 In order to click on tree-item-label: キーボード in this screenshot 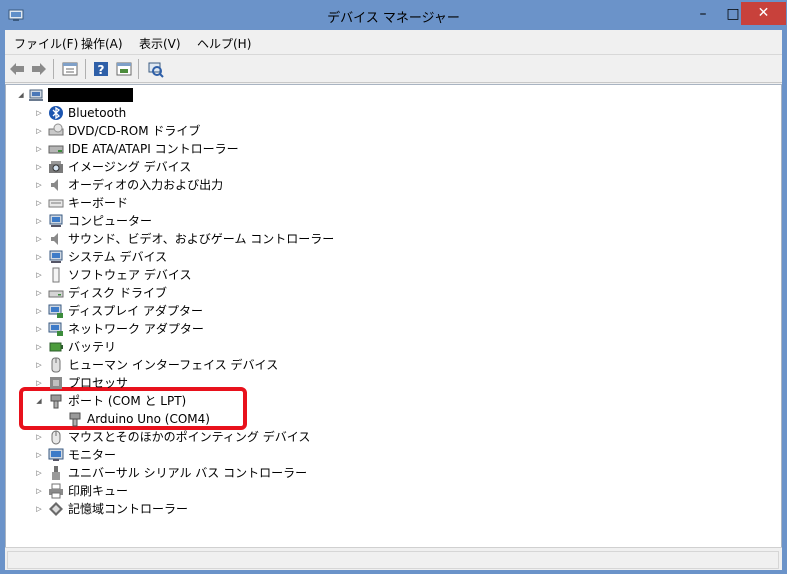, I will do `click(98, 203)`.